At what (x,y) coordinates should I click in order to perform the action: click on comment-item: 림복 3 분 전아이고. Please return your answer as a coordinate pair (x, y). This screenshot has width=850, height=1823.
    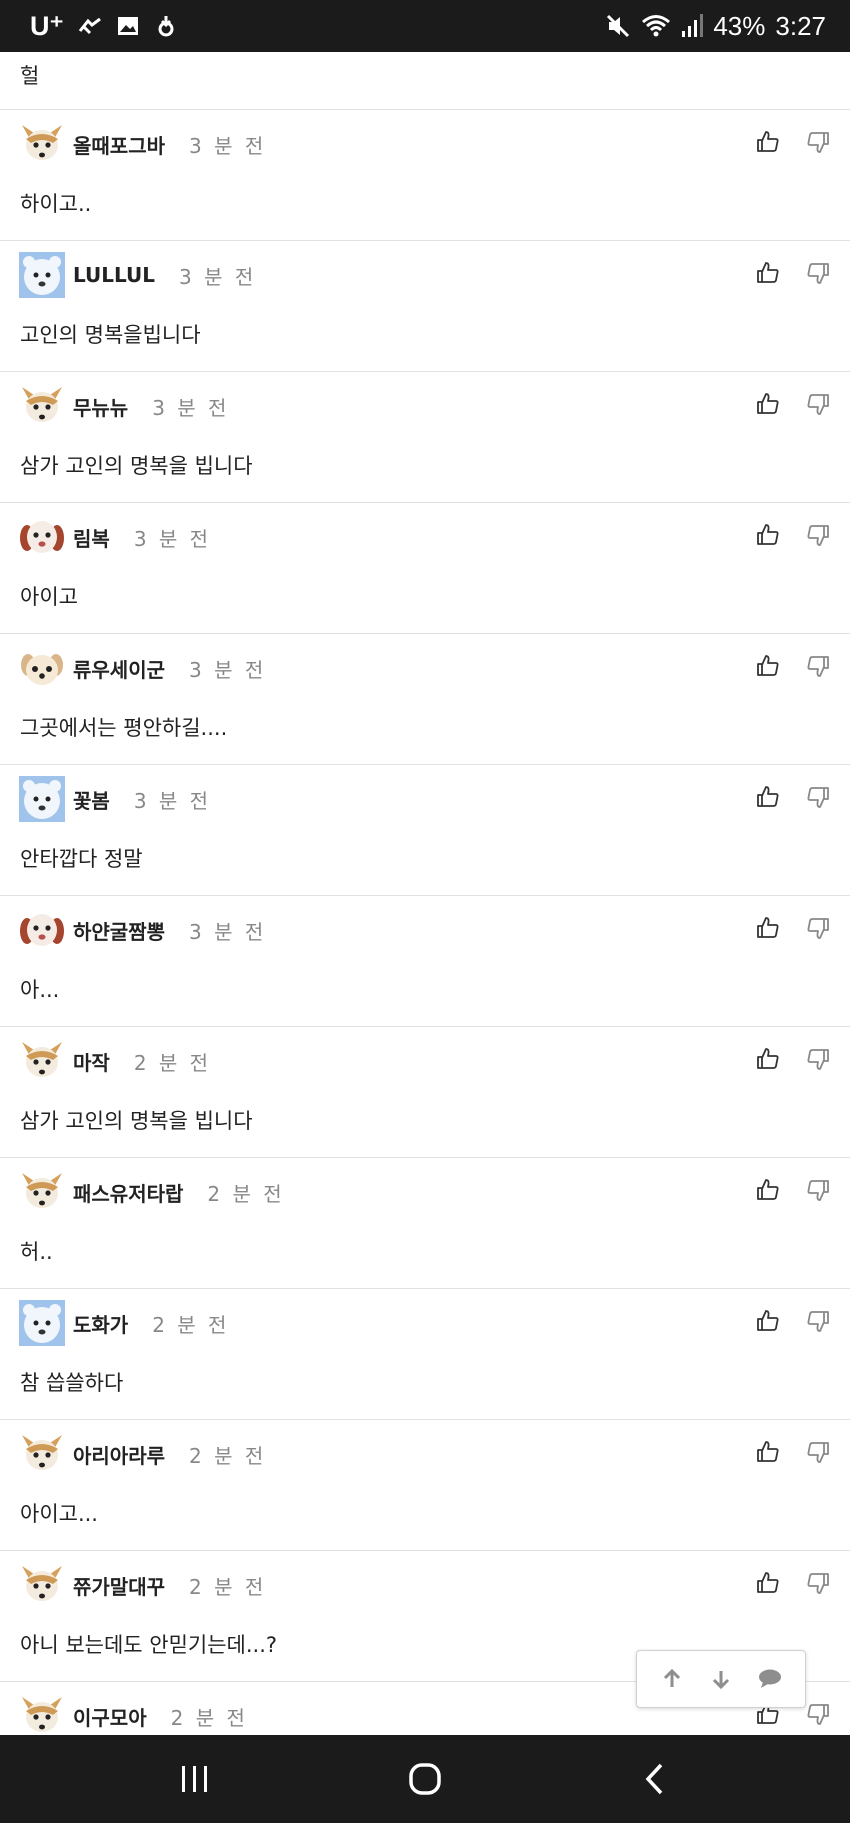
    Looking at the image, I should click on (425, 568).